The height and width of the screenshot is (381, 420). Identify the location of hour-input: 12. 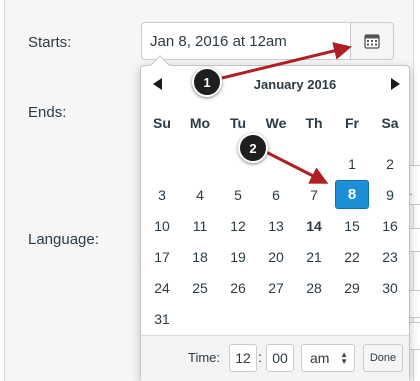
(243, 358).